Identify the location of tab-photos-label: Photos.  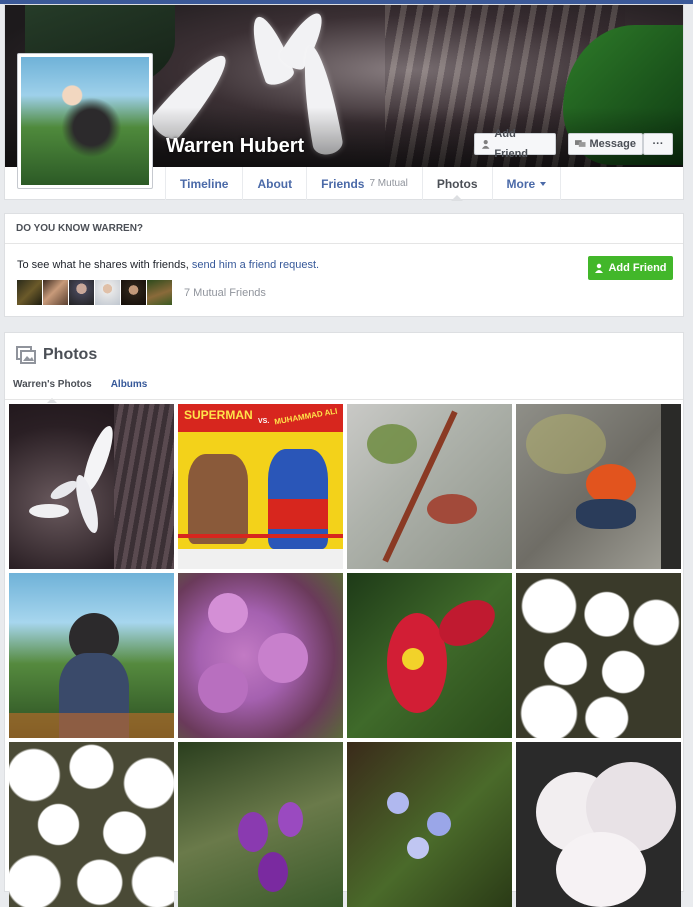
(457, 183).